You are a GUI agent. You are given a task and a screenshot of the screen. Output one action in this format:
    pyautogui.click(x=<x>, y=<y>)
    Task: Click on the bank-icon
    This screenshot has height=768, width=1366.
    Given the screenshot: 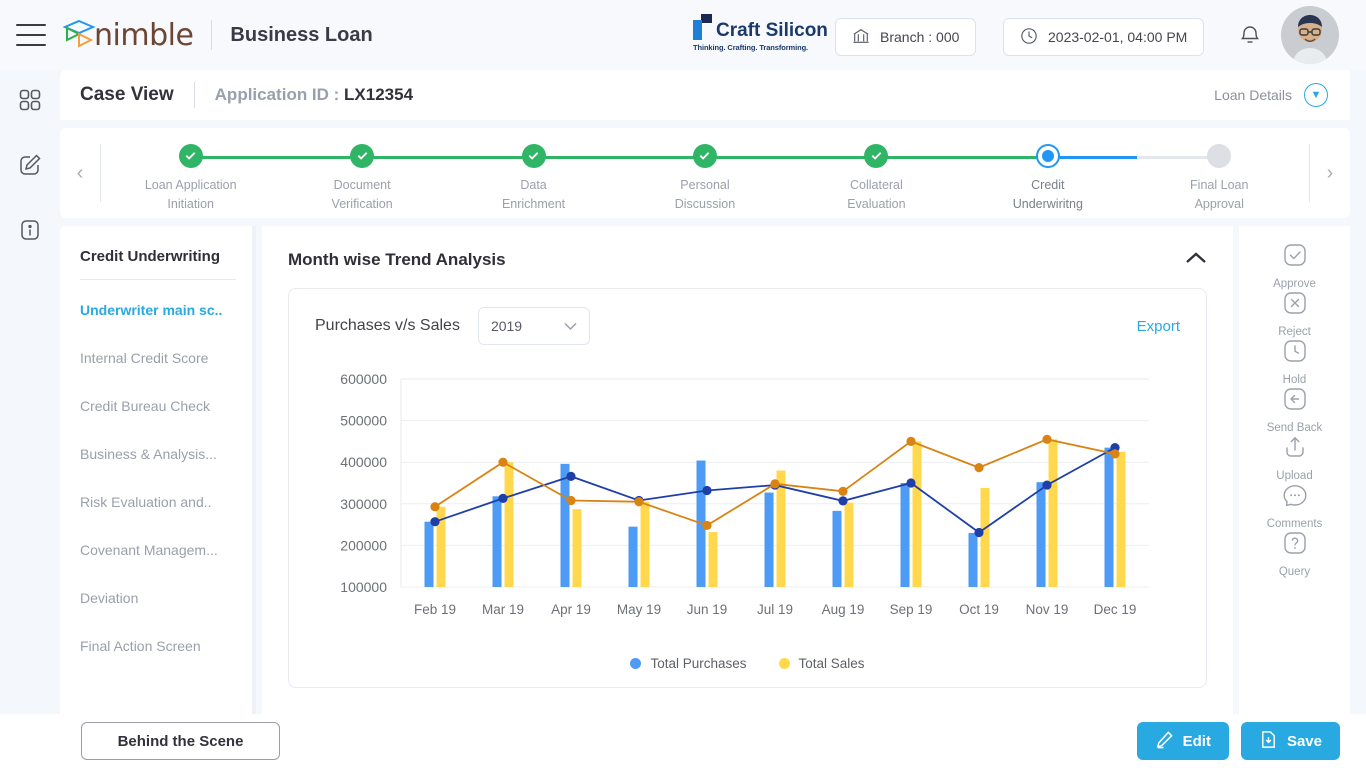 What is the action you would take?
    pyautogui.click(x=861, y=37)
    